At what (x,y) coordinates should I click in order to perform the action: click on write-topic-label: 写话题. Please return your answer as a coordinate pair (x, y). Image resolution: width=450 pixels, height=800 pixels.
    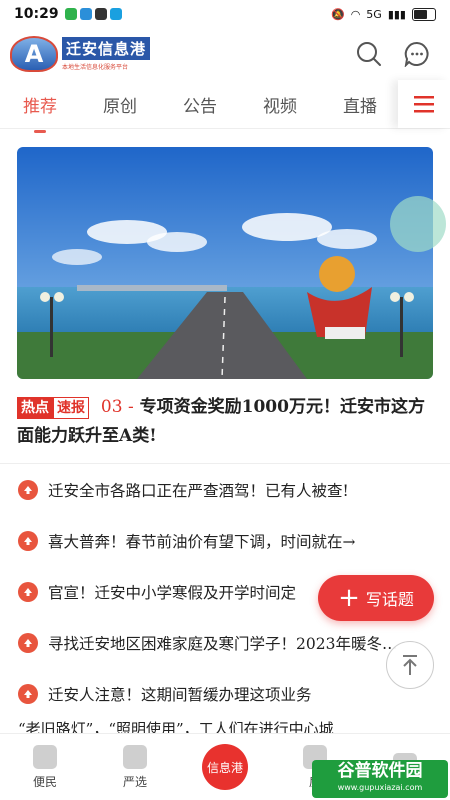
    Looking at the image, I should click on (389, 599).